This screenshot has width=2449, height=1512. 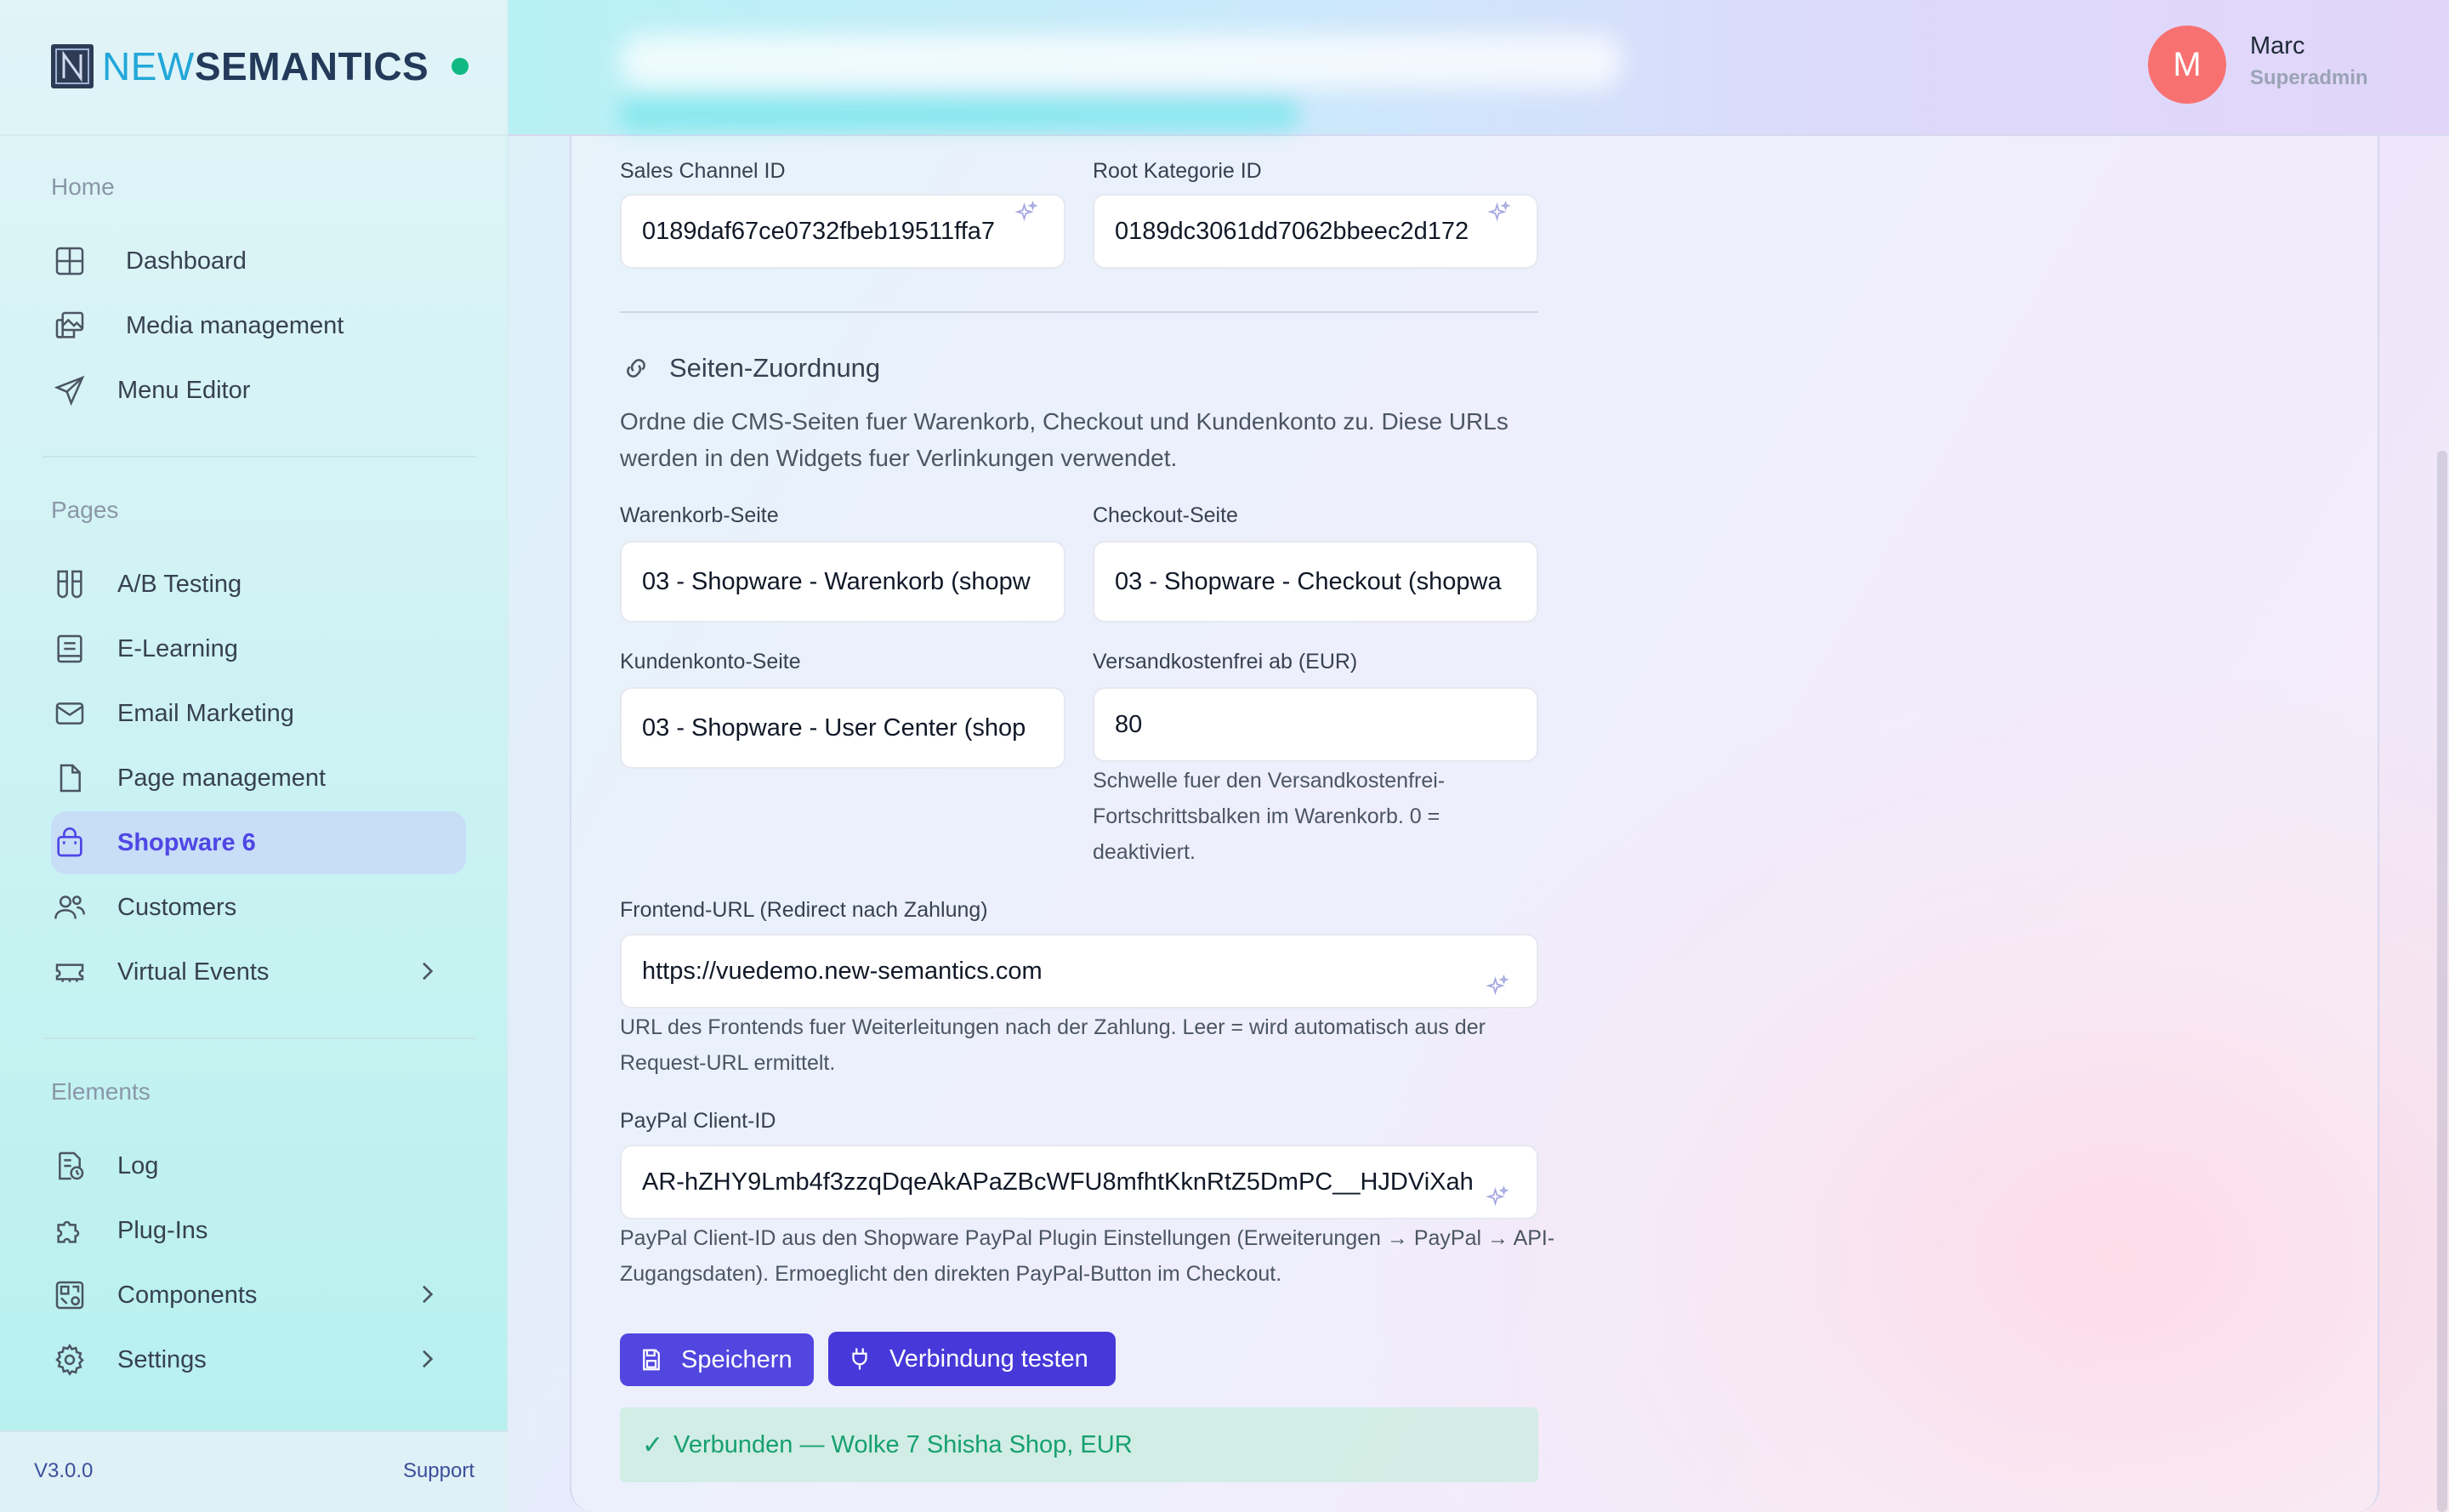 I want to click on checkout-page-select: 03 - Shopware - Checkout (shopwa, so click(x=1316, y=581).